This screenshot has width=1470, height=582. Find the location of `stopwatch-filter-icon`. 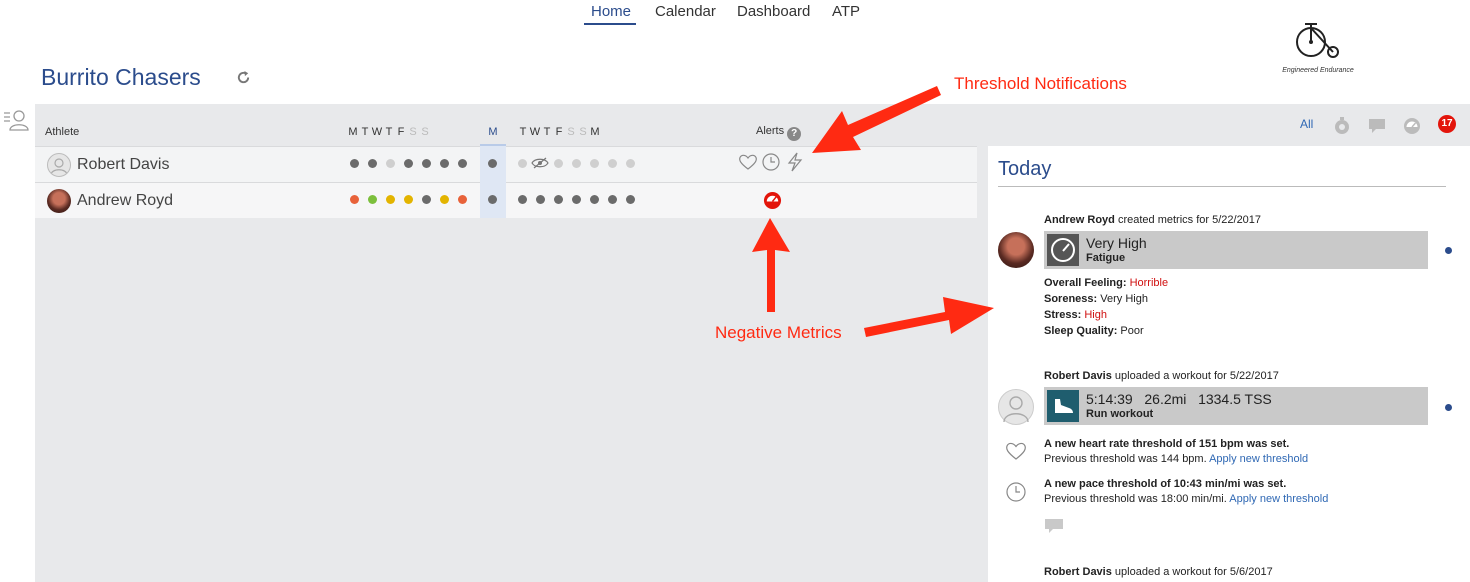

stopwatch-filter-icon is located at coordinates (1342, 126).